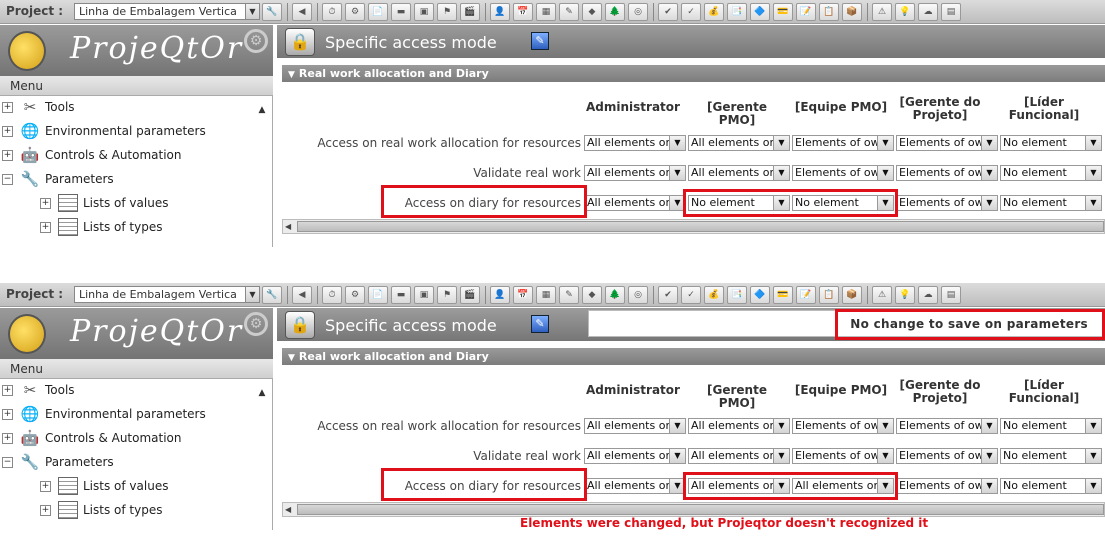  Describe the element at coordinates (104, 203) in the screenshot. I see `tree-item: + Lists of values` at that location.